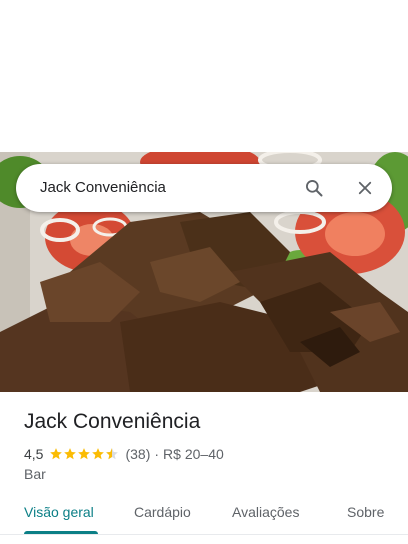  What do you see at coordinates (137, 454) in the screenshot?
I see `review-count: (38)` at bounding box center [137, 454].